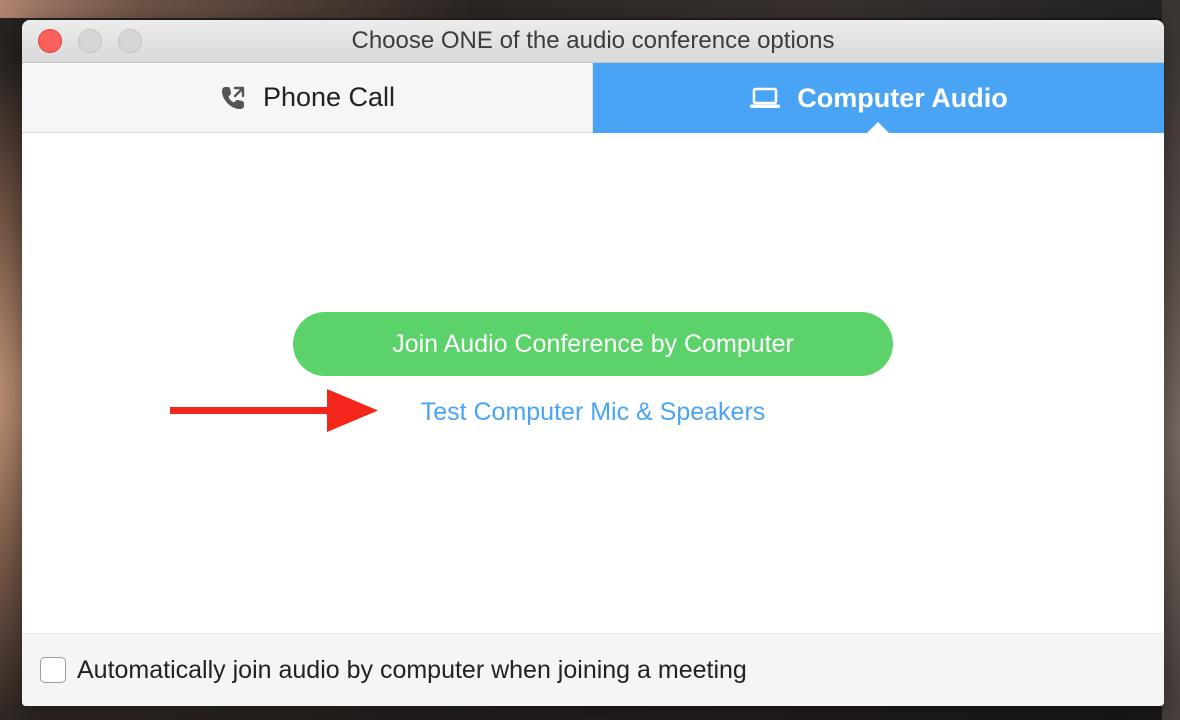 Image resolution: width=1180 pixels, height=720 pixels. I want to click on tab-phone-call: Phone Call, so click(307, 98).